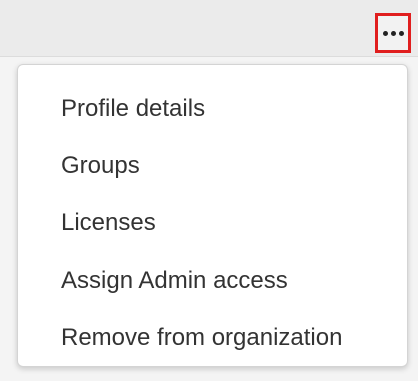 The width and height of the screenshot is (418, 381). Describe the element at coordinates (100, 166) in the screenshot. I see `menu-item-groups: Groups` at that location.